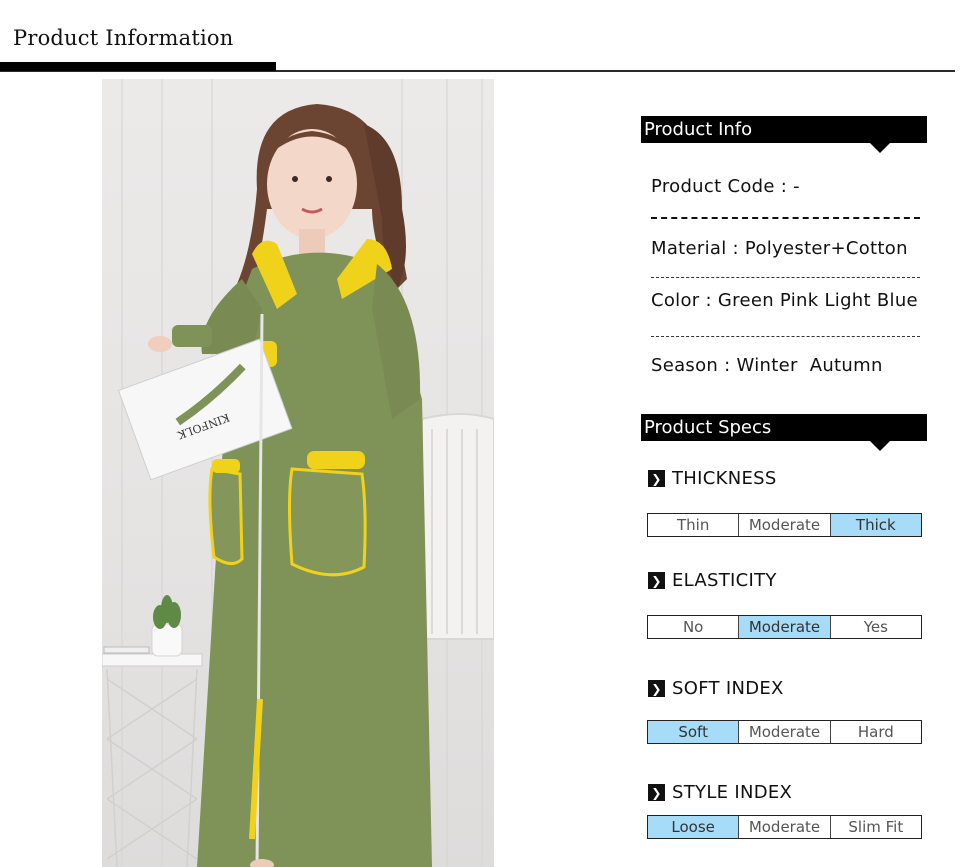 The height and width of the screenshot is (867, 960). I want to click on rating-option-selected: Loose, so click(694, 827).